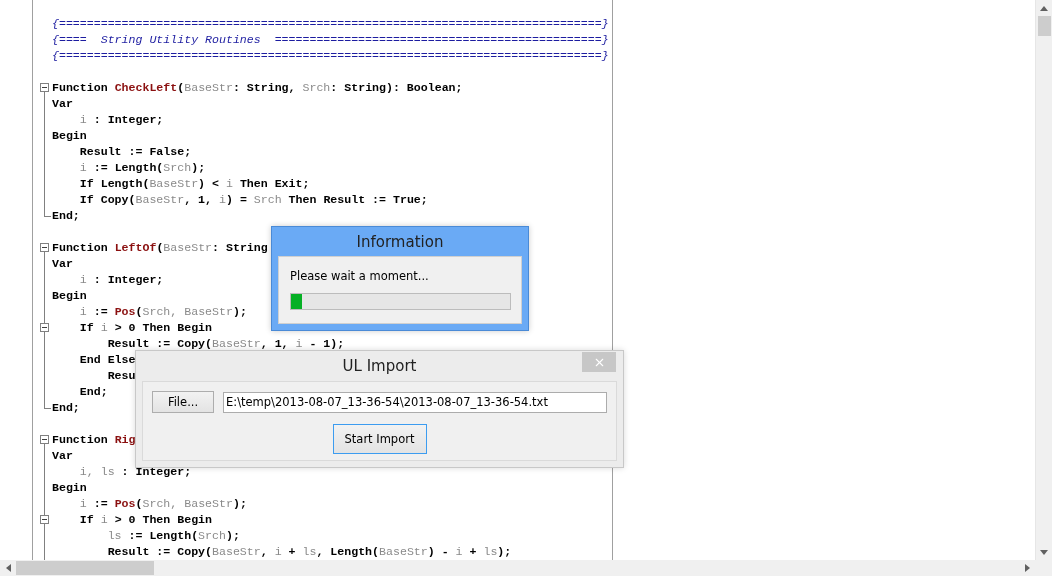 This screenshot has width=1052, height=576. I want to click on dialog-title: Information, so click(400, 242).